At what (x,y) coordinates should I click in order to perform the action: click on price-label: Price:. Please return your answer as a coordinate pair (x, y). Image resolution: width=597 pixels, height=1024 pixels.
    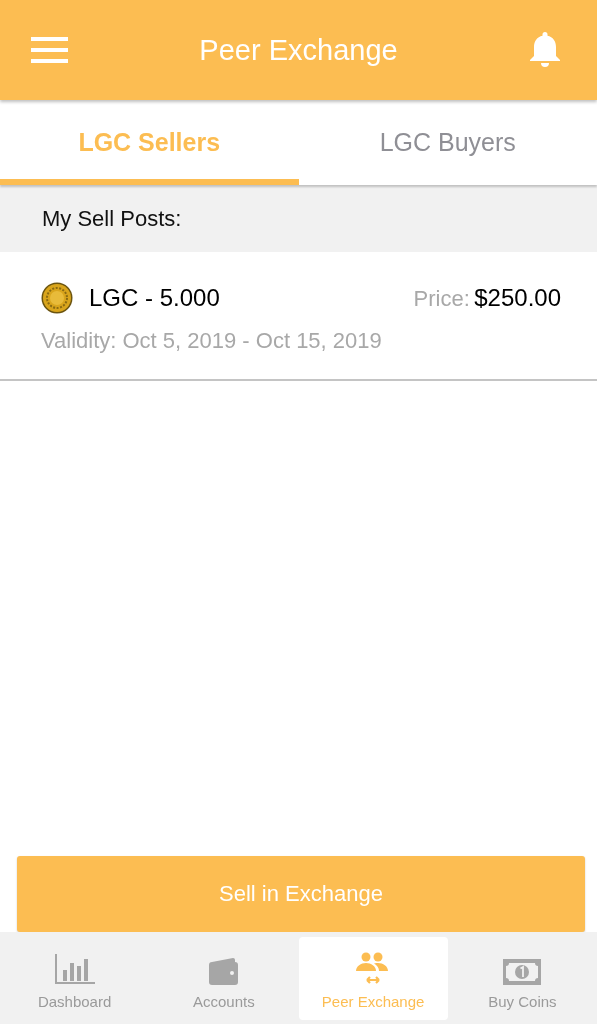
    Looking at the image, I should click on (441, 298).